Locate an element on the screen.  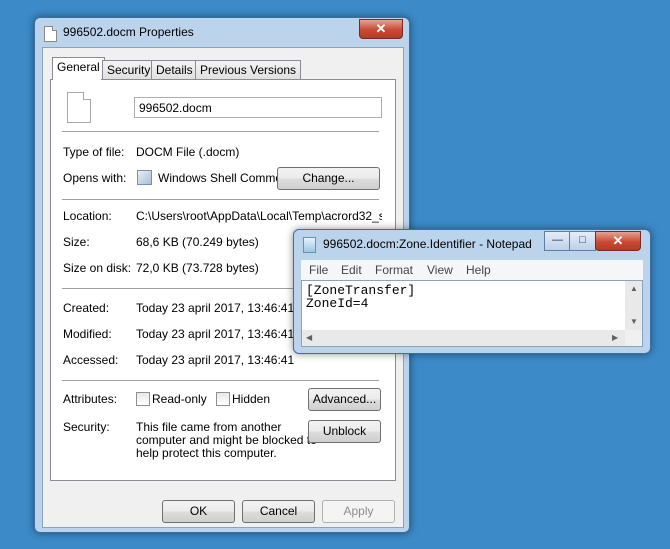
opens-value: Windows Shell Commor is located at coordinates (222, 178).